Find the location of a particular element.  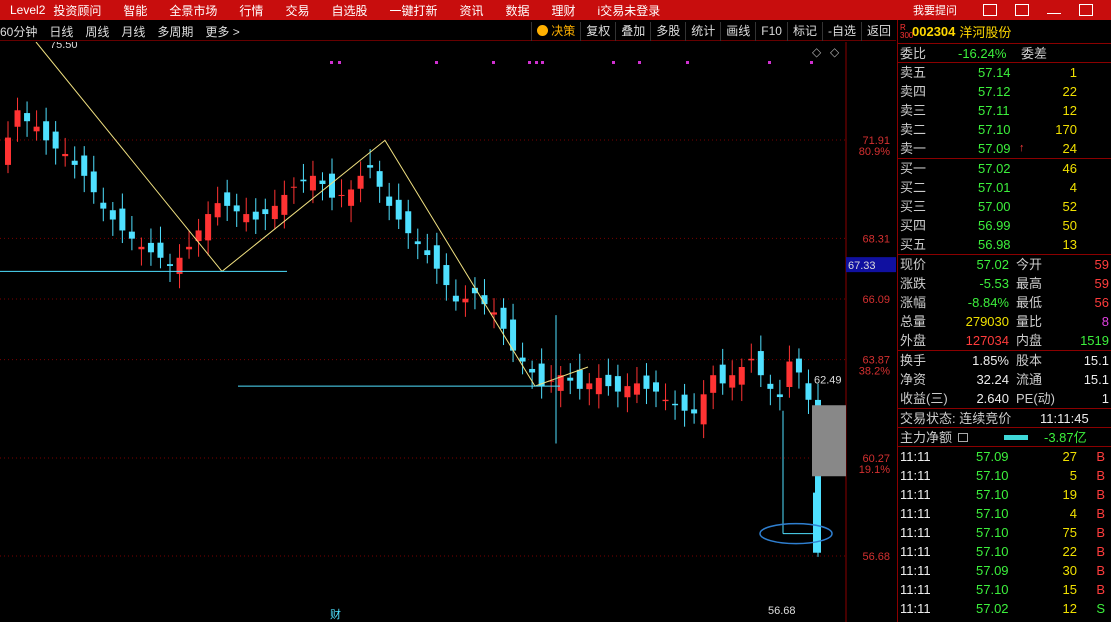

period-tab-2: 周线 is located at coordinates (97, 31).